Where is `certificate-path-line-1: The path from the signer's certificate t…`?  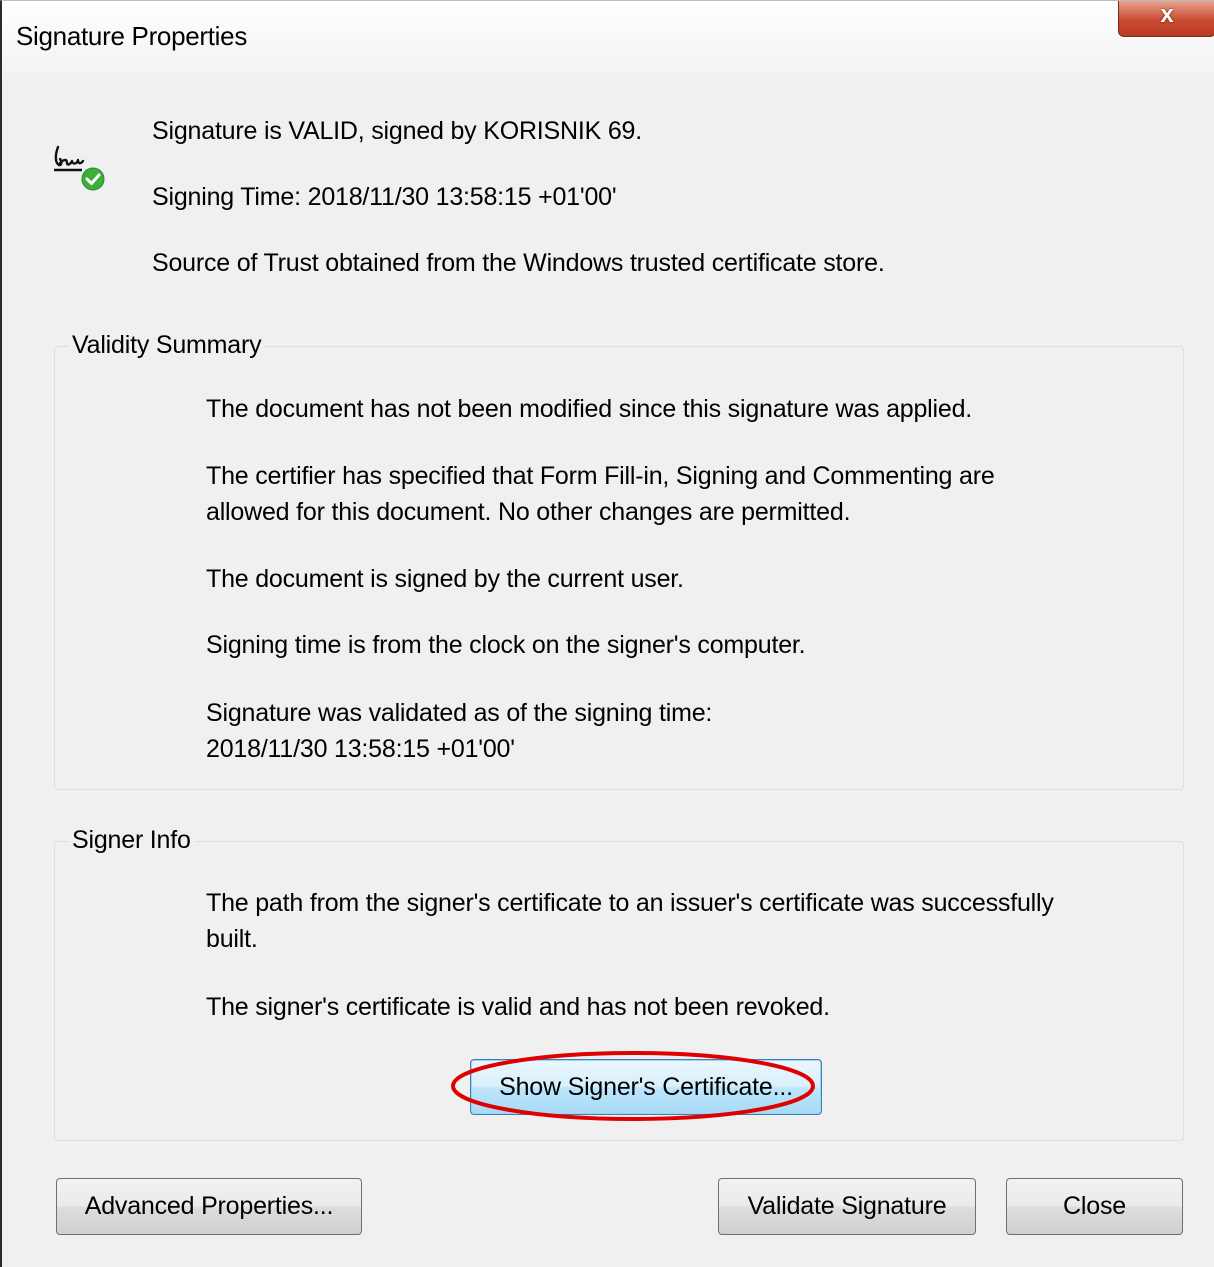 certificate-path-line-1: The path from the signer's certificate t… is located at coordinates (630, 903).